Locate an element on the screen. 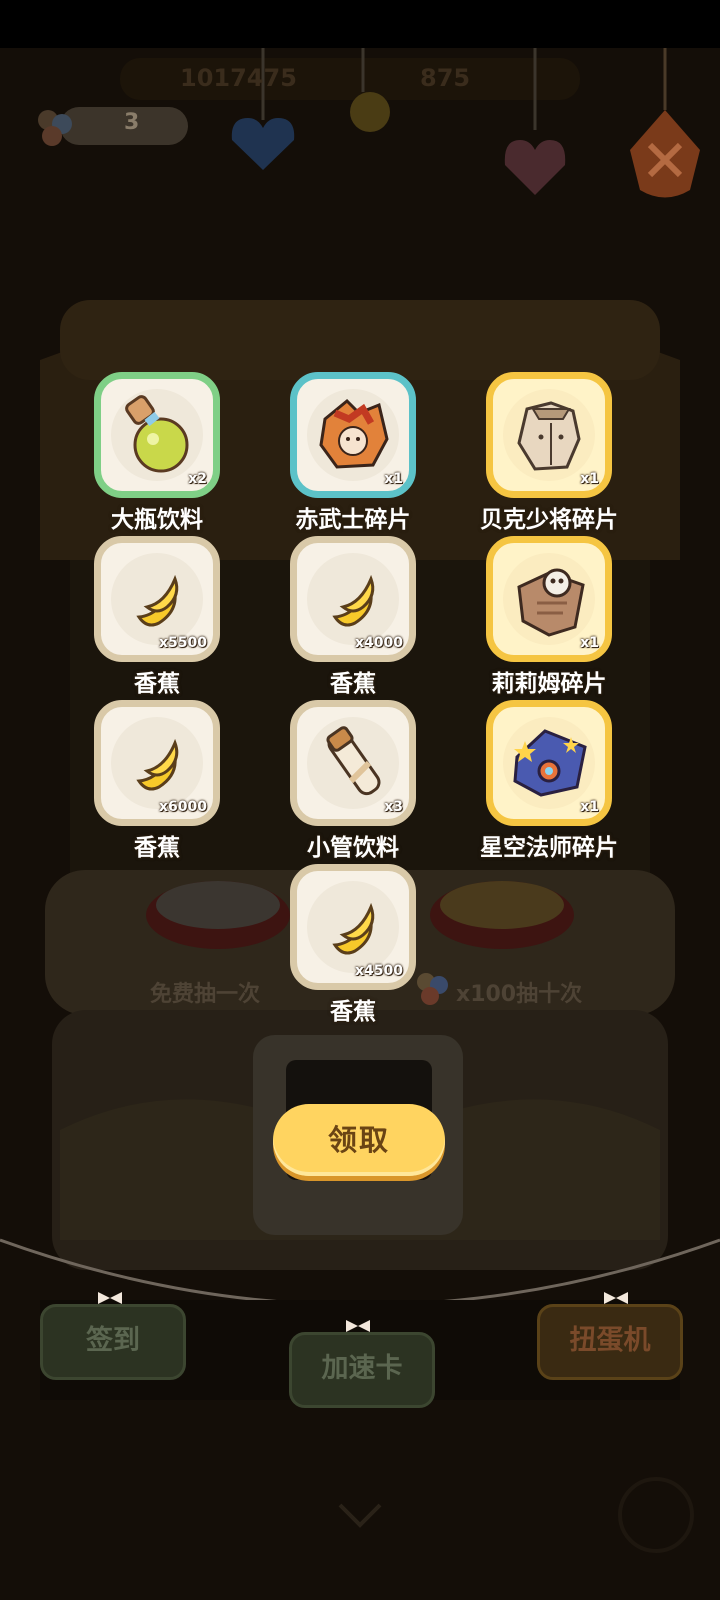  reward-card: x2 is located at coordinates (157, 435).